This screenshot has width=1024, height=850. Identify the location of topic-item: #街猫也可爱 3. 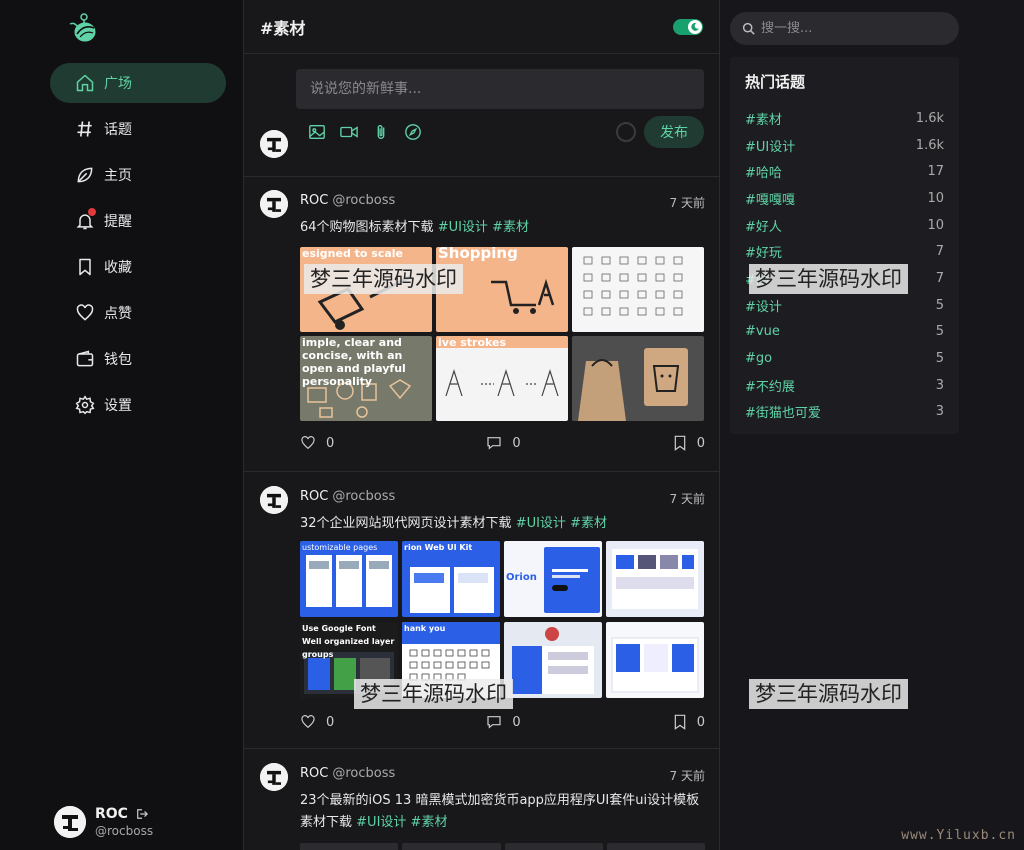
(844, 412).